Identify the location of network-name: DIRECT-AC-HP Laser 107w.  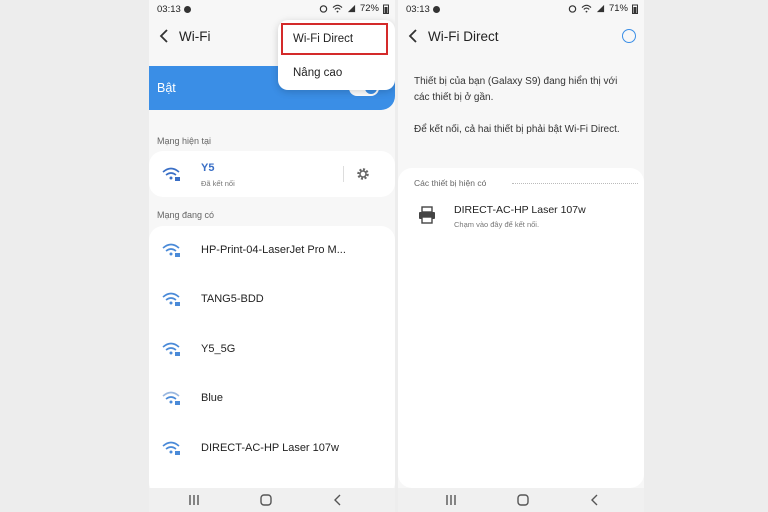
(270, 448).